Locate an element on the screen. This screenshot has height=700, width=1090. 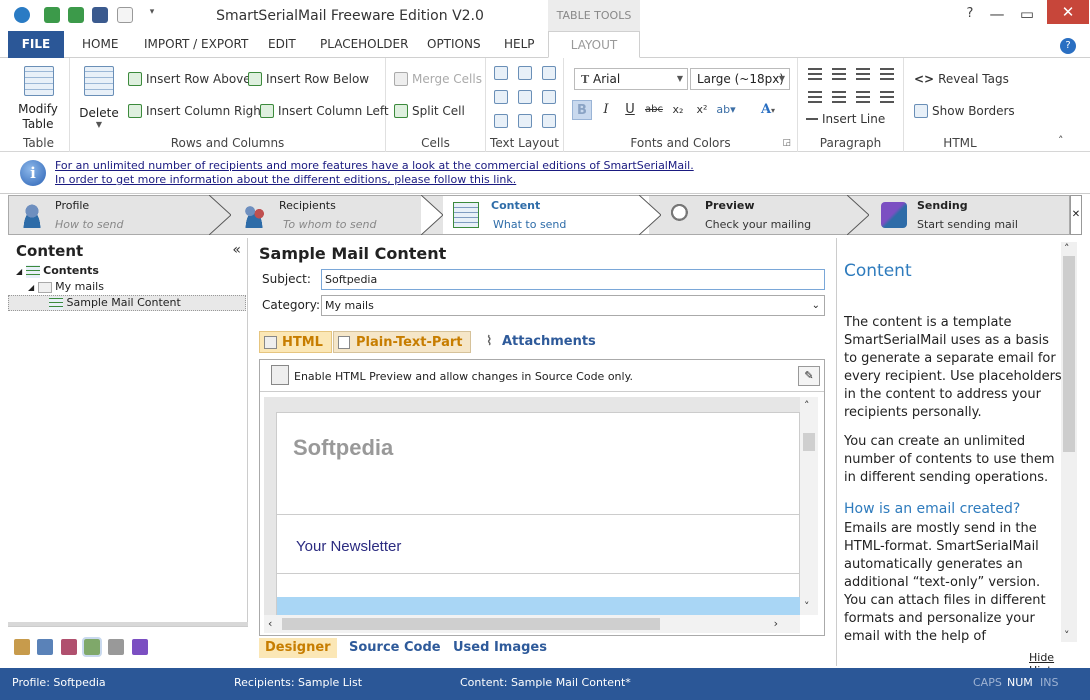
home-icon is located at coordinates (22, 647).